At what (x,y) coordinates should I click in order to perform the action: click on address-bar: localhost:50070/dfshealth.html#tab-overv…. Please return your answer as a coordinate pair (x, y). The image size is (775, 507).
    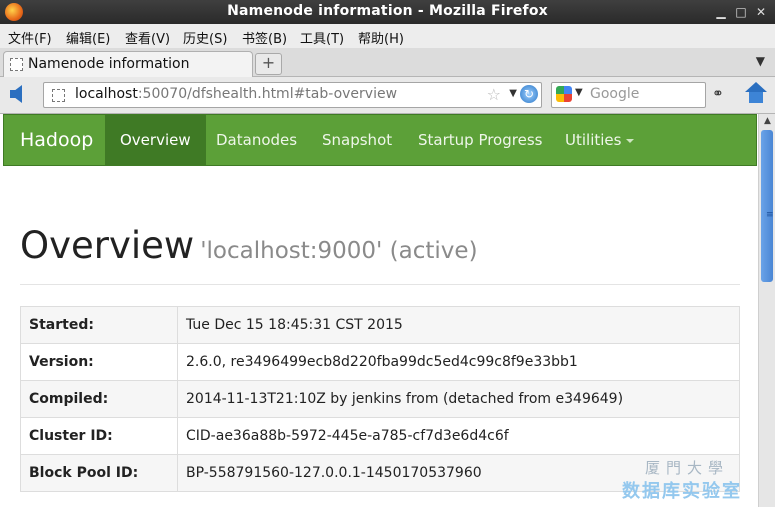
    Looking at the image, I should click on (292, 95).